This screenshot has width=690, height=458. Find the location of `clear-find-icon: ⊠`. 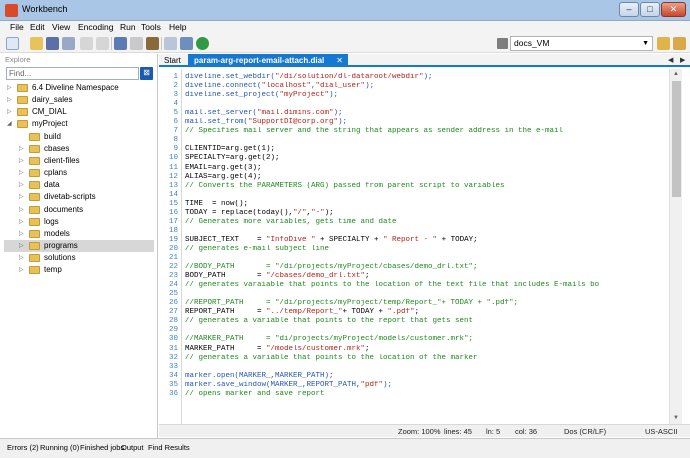

clear-find-icon: ⊠ is located at coordinates (146, 73).